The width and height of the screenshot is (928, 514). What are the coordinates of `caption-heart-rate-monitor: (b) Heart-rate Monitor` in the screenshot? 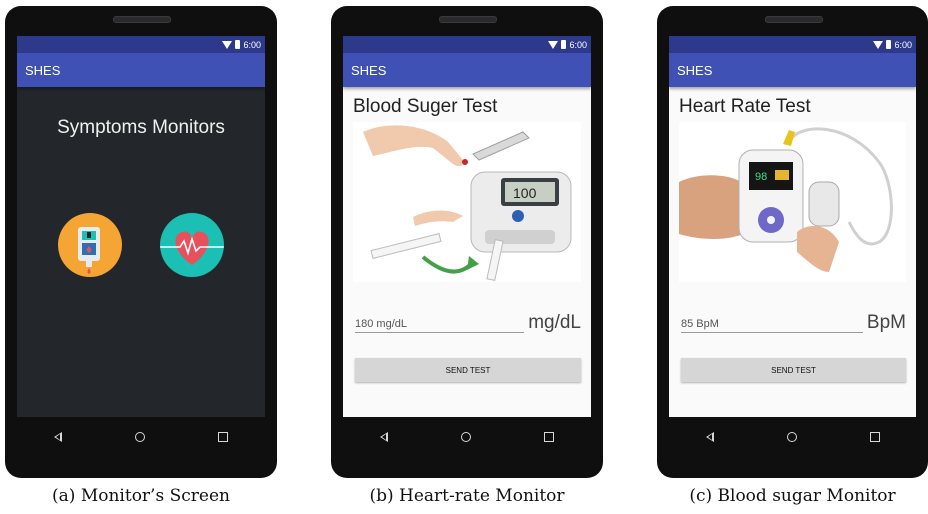 It's located at (467, 496).